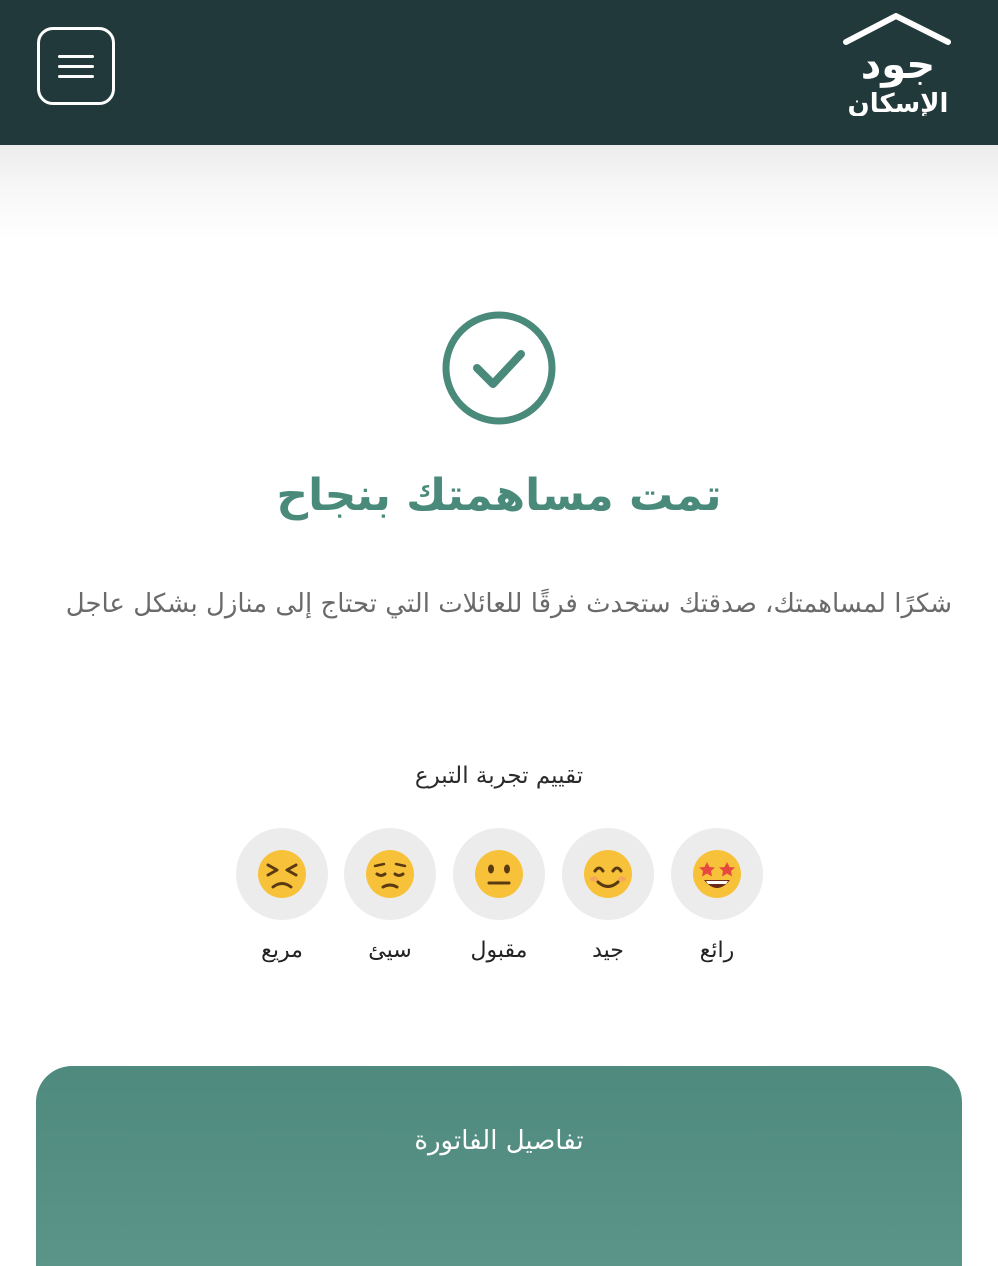 The image size is (998, 1266). What do you see at coordinates (499, 776) in the screenshot?
I see `rating-title: تقييم تجربة التبرع` at bounding box center [499, 776].